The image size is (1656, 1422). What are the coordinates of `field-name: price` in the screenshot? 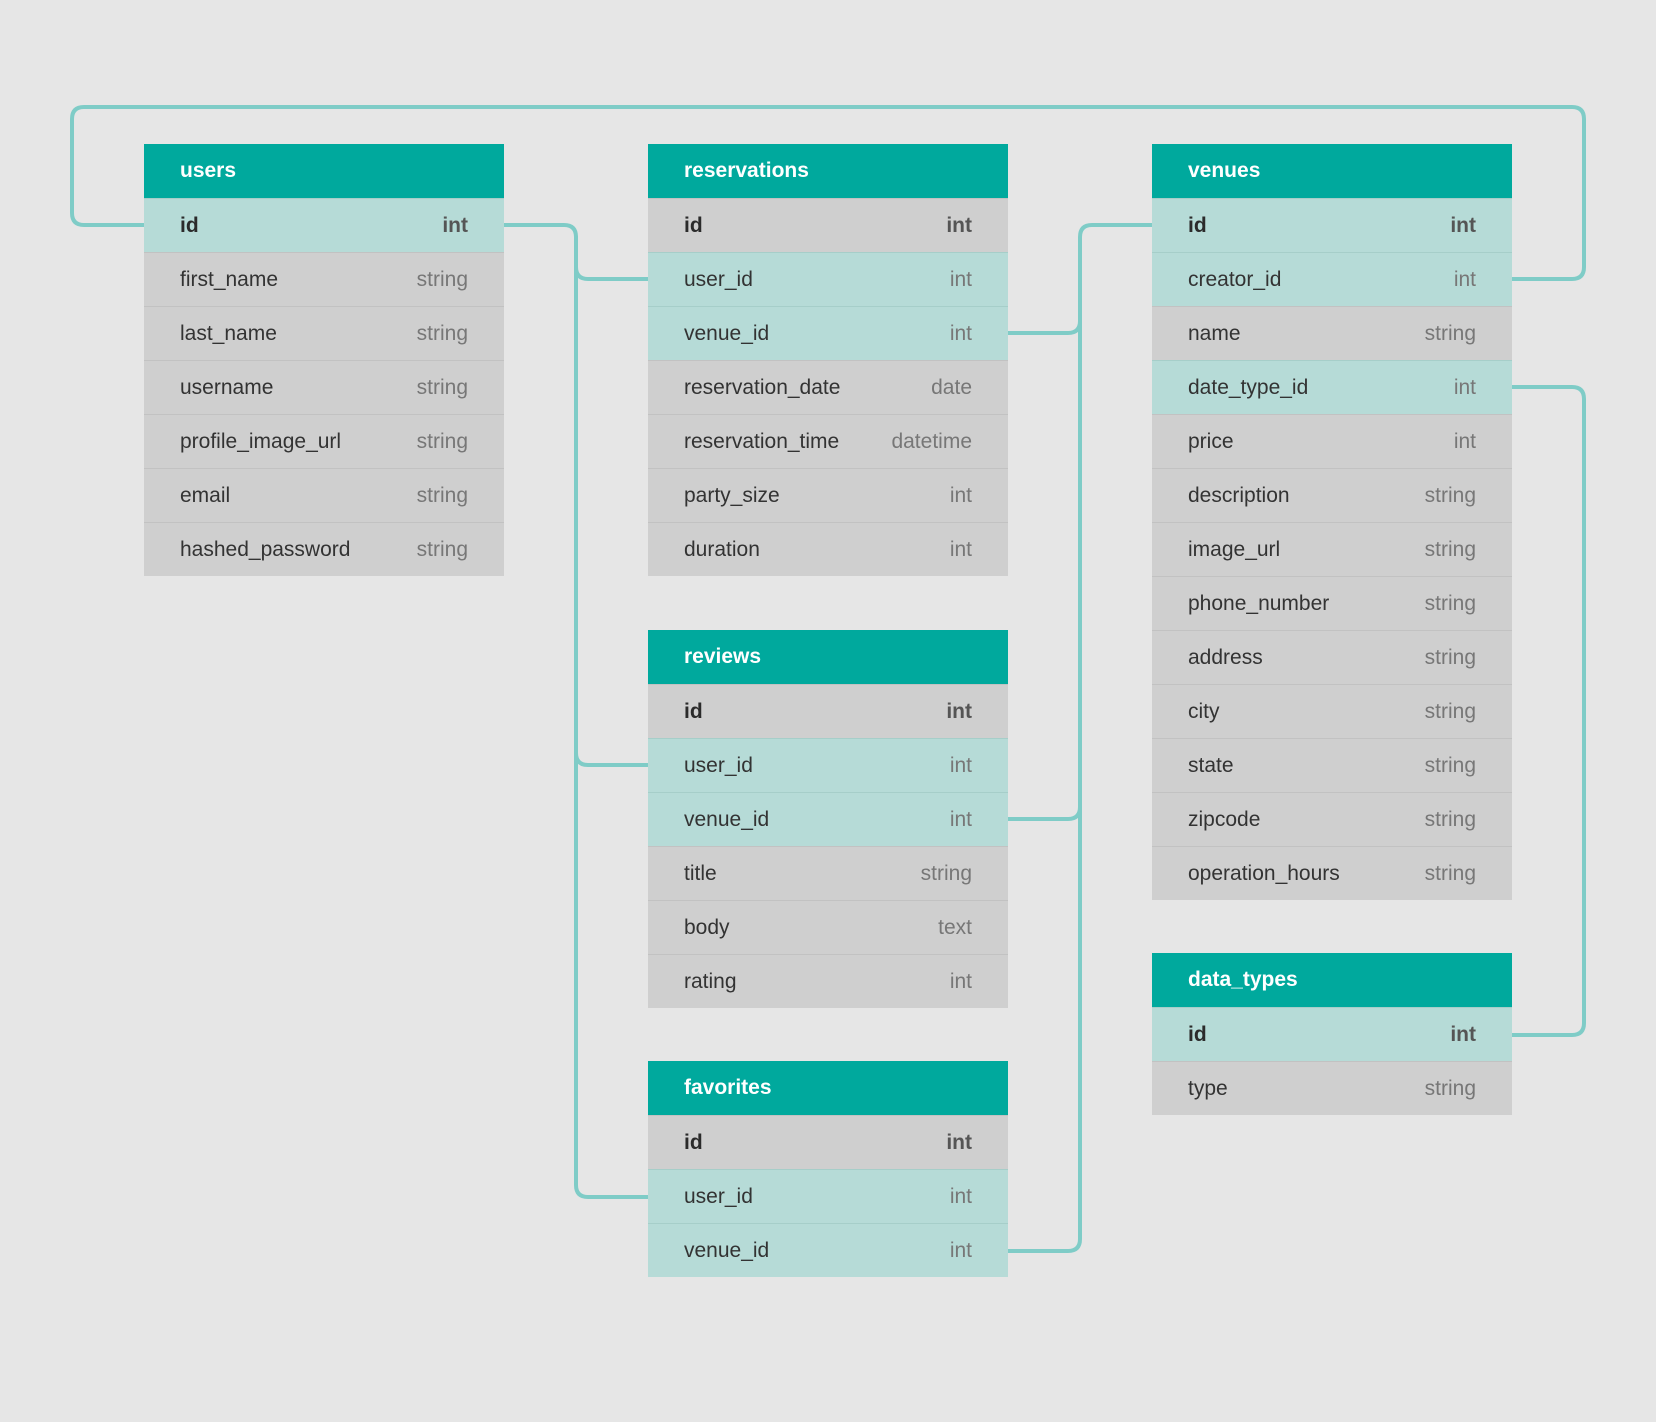 It's located at (1211, 441).